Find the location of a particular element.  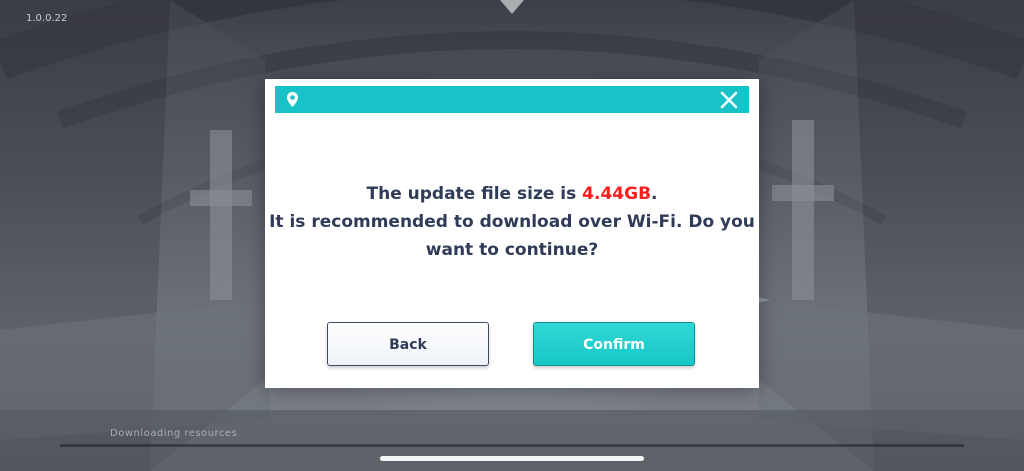

message-line-1: The update file size is 4.44GB. is located at coordinates (512, 194).